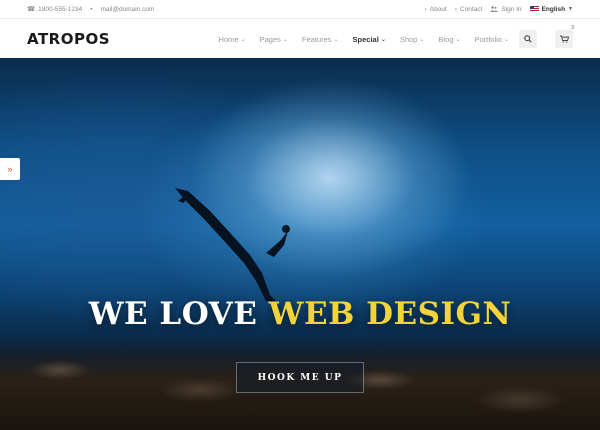 The height and width of the screenshot is (430, 600). I want to click on nav-item-portfolio: Portfolio ⌄, so click(491, 39).